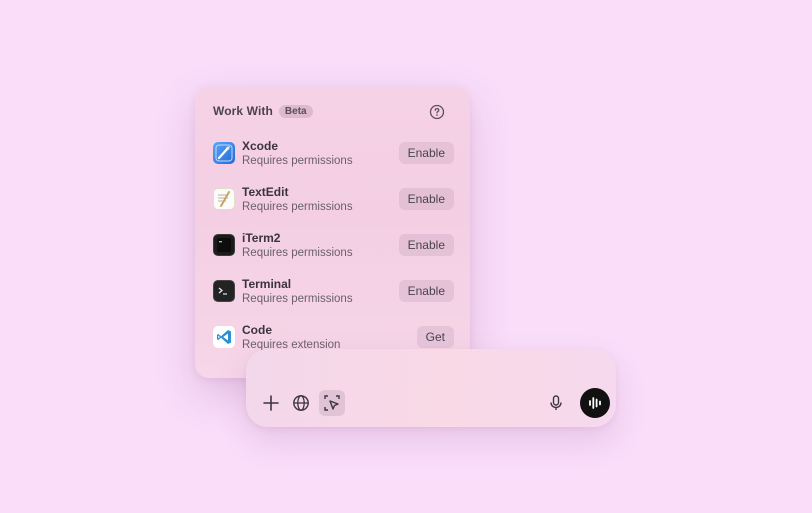 Image resolution: width=812 pixels, height=513 pixels. I want to click on enable-textedit-button: Enable, so click(426, 199).